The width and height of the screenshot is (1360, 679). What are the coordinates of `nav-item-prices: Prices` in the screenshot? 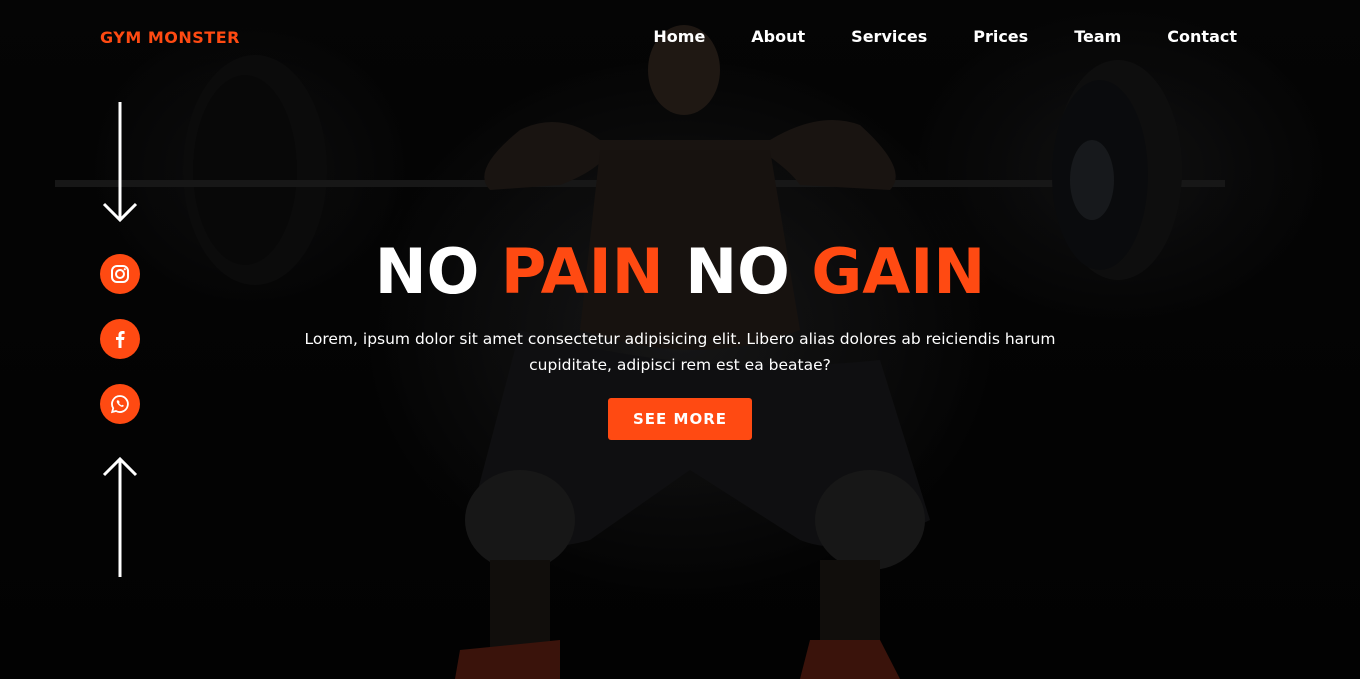 It's located at (1000, 36).